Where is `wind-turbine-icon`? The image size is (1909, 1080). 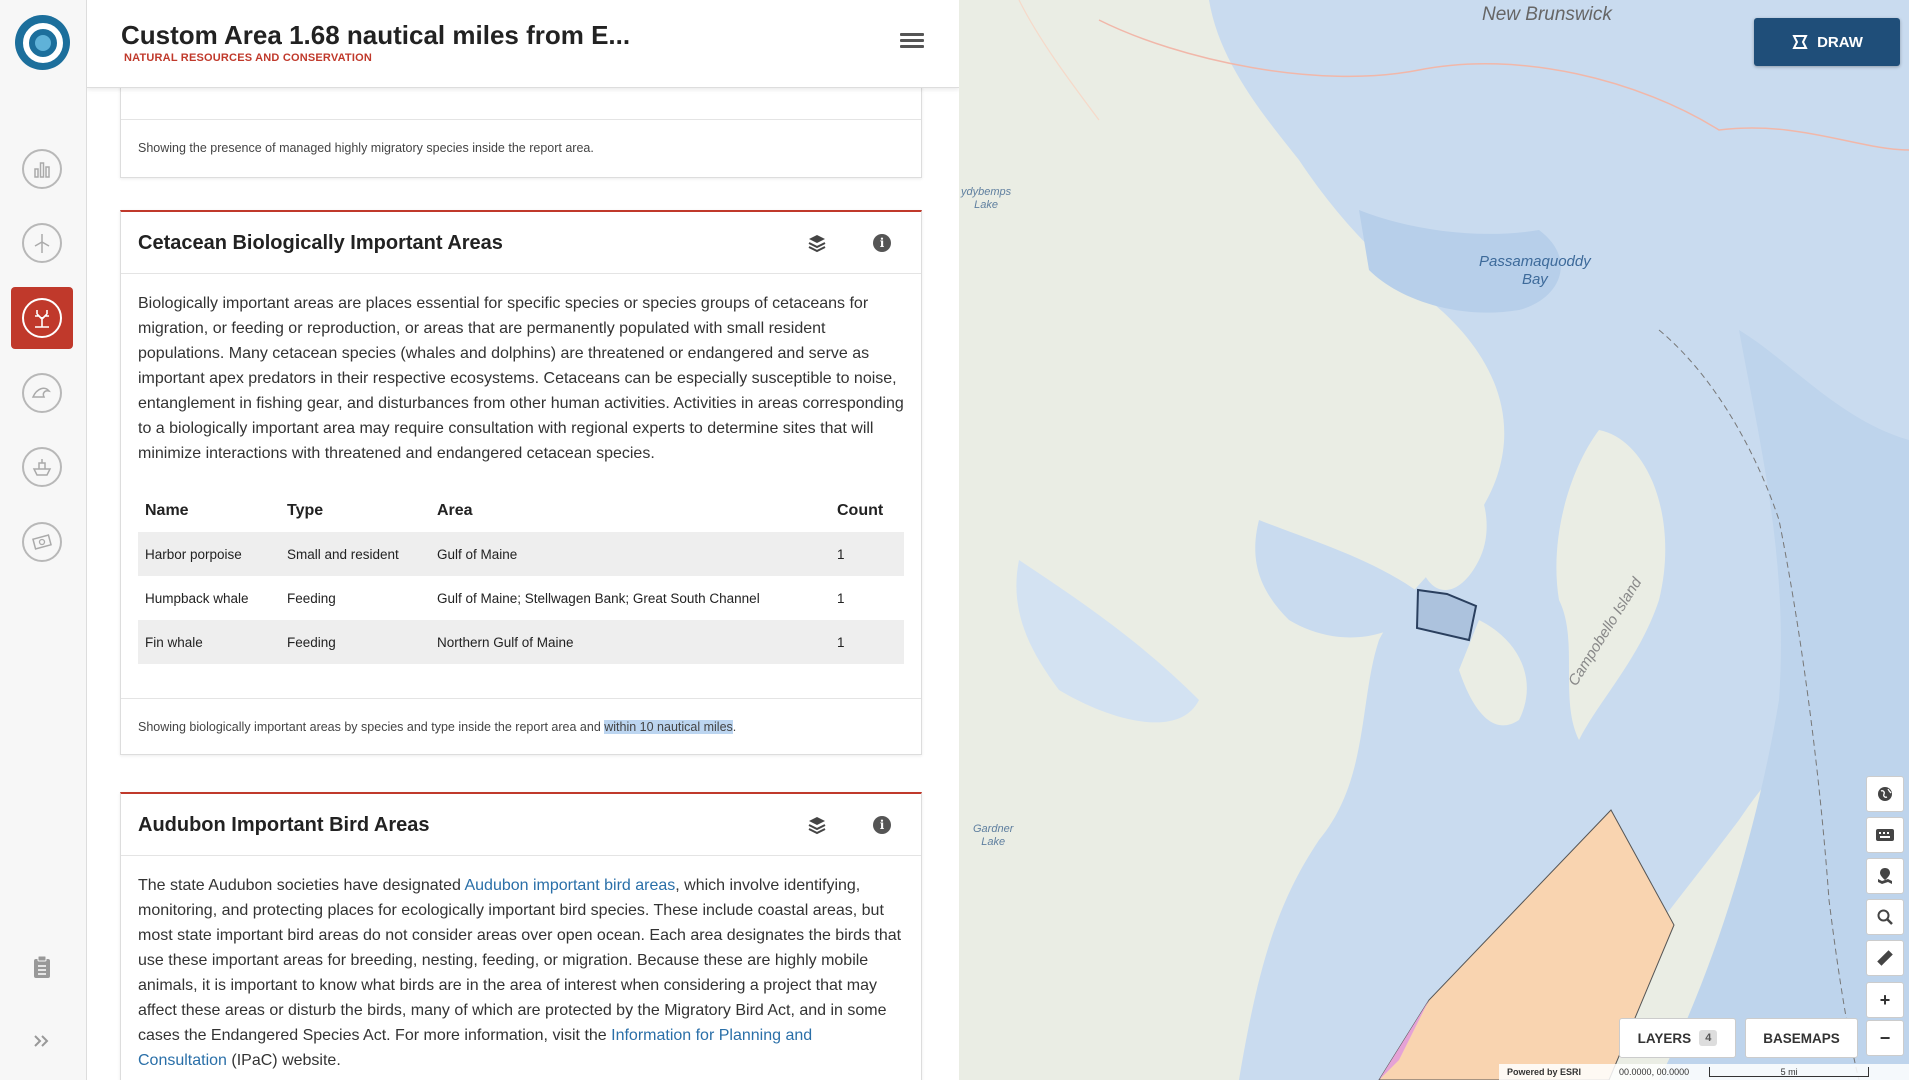 wind-turbine-icon is located at coordinates (42, 243).